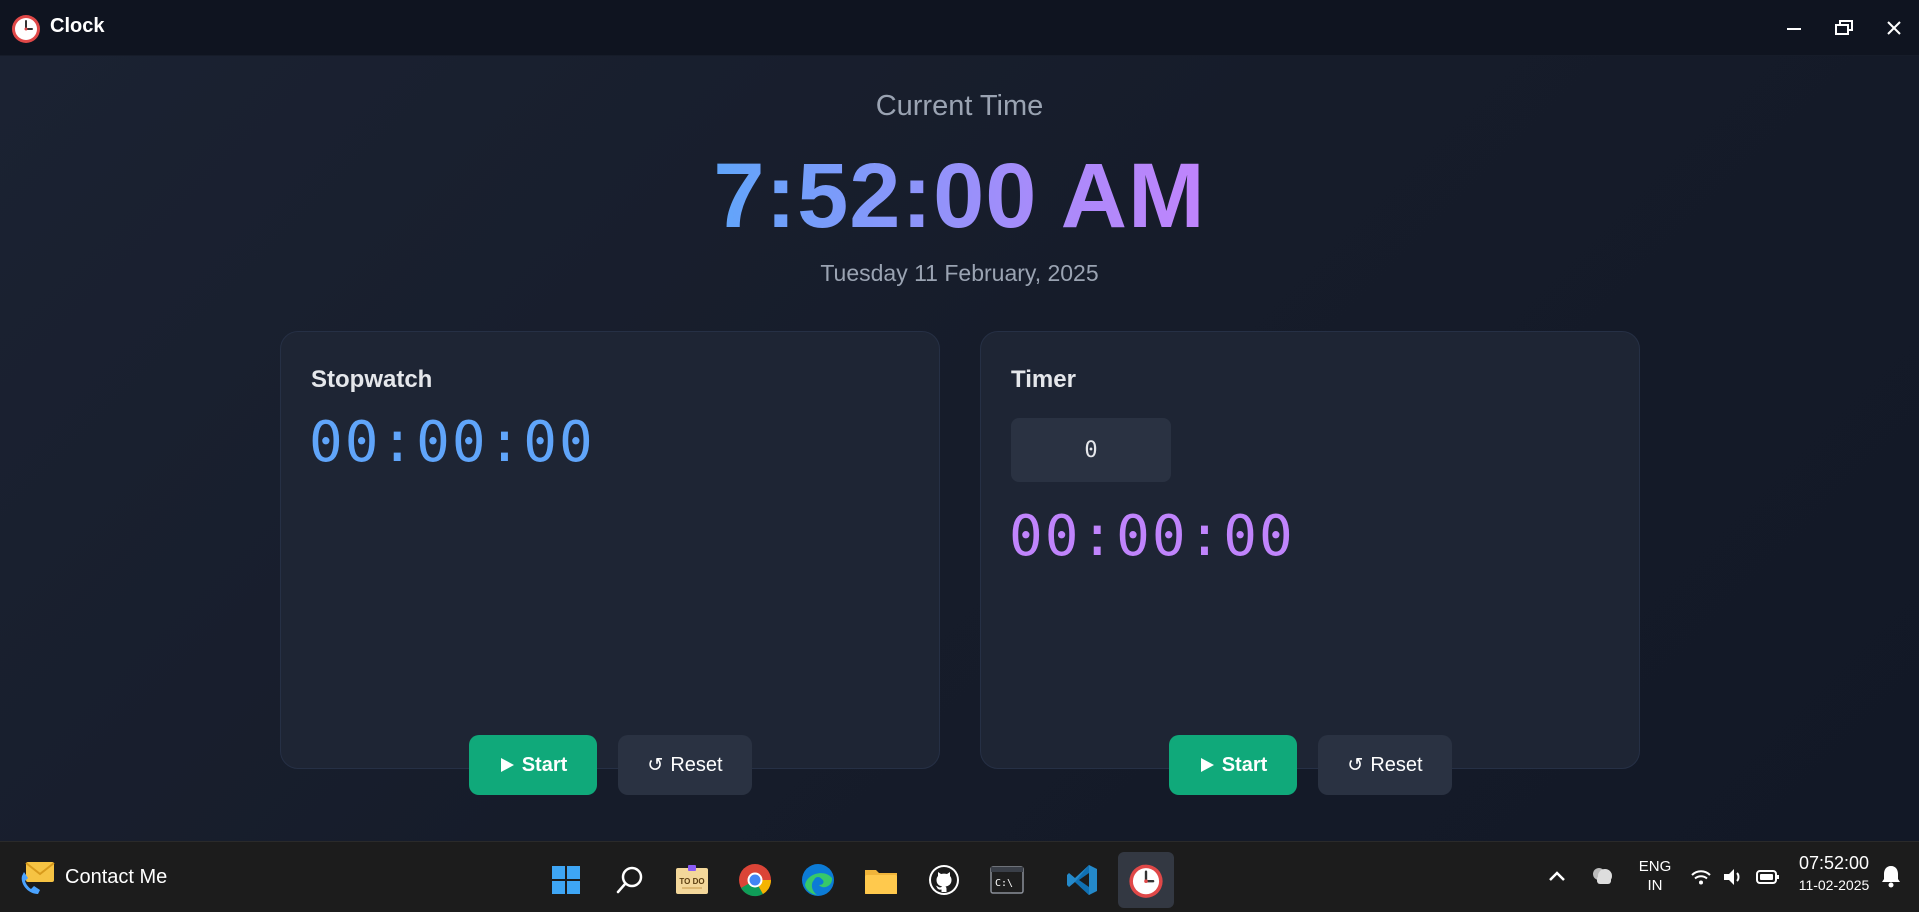 The width and height of the screenshot is (1919, 912). What do you see at coordinates (944, 880) in the screenshot?
I see `github-icon` at bounding box center [944, 880].